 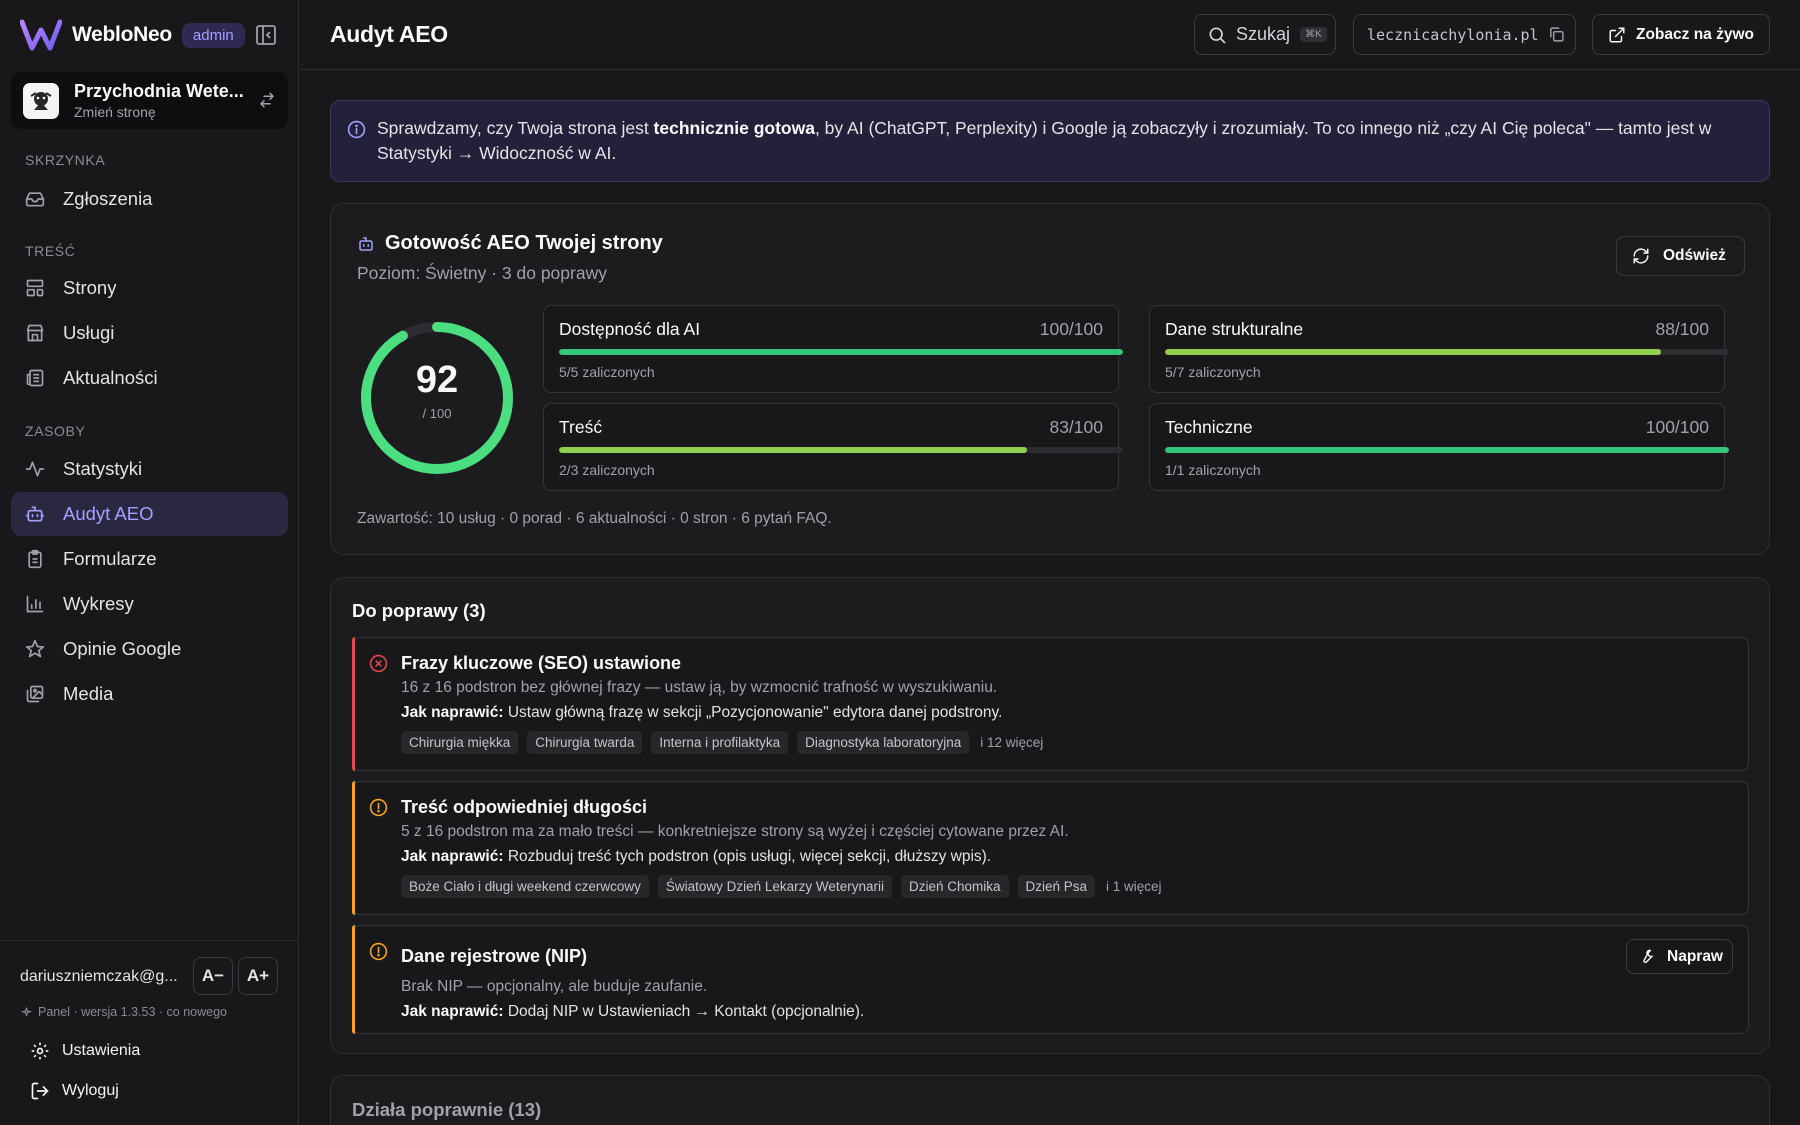 What do you see at coordinates (460, 742) in the screenshot?
I see `page-tag: Chirurgia miękka` at bounding box center [460, 742].